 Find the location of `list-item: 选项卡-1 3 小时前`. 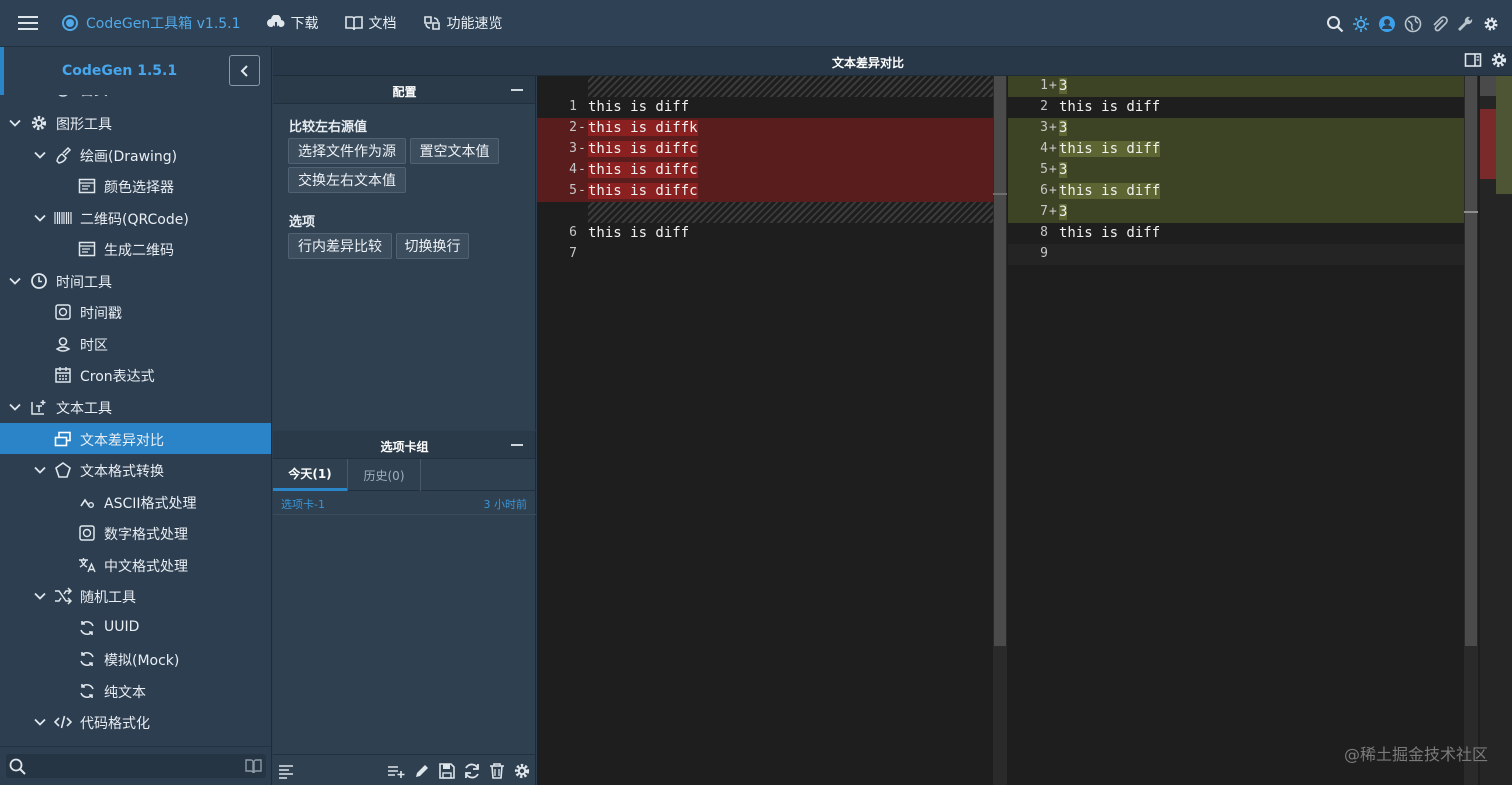

list-item: 选项卡-1 3 小时前 is located at coordinates (404, 503).